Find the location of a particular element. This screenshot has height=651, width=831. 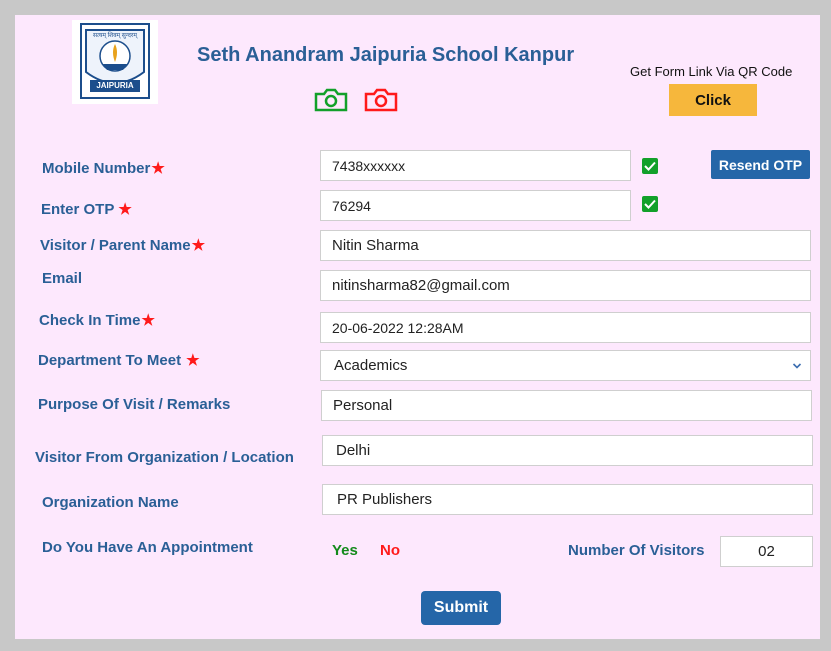

org-name-label: Organization Name is located at coordinates (110, 502).